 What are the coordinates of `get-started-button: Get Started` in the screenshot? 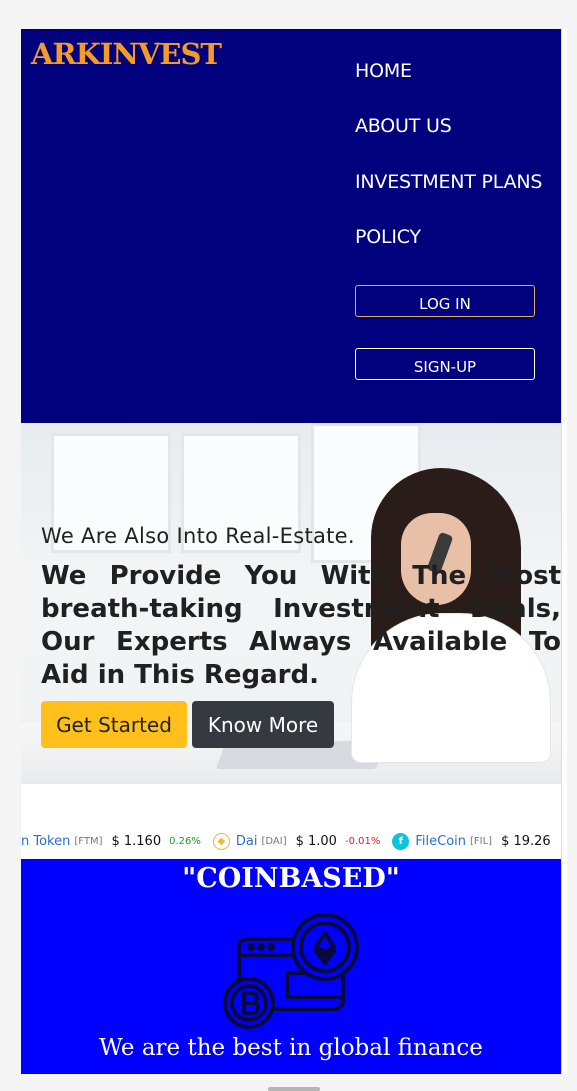 It's located at (114, 724).